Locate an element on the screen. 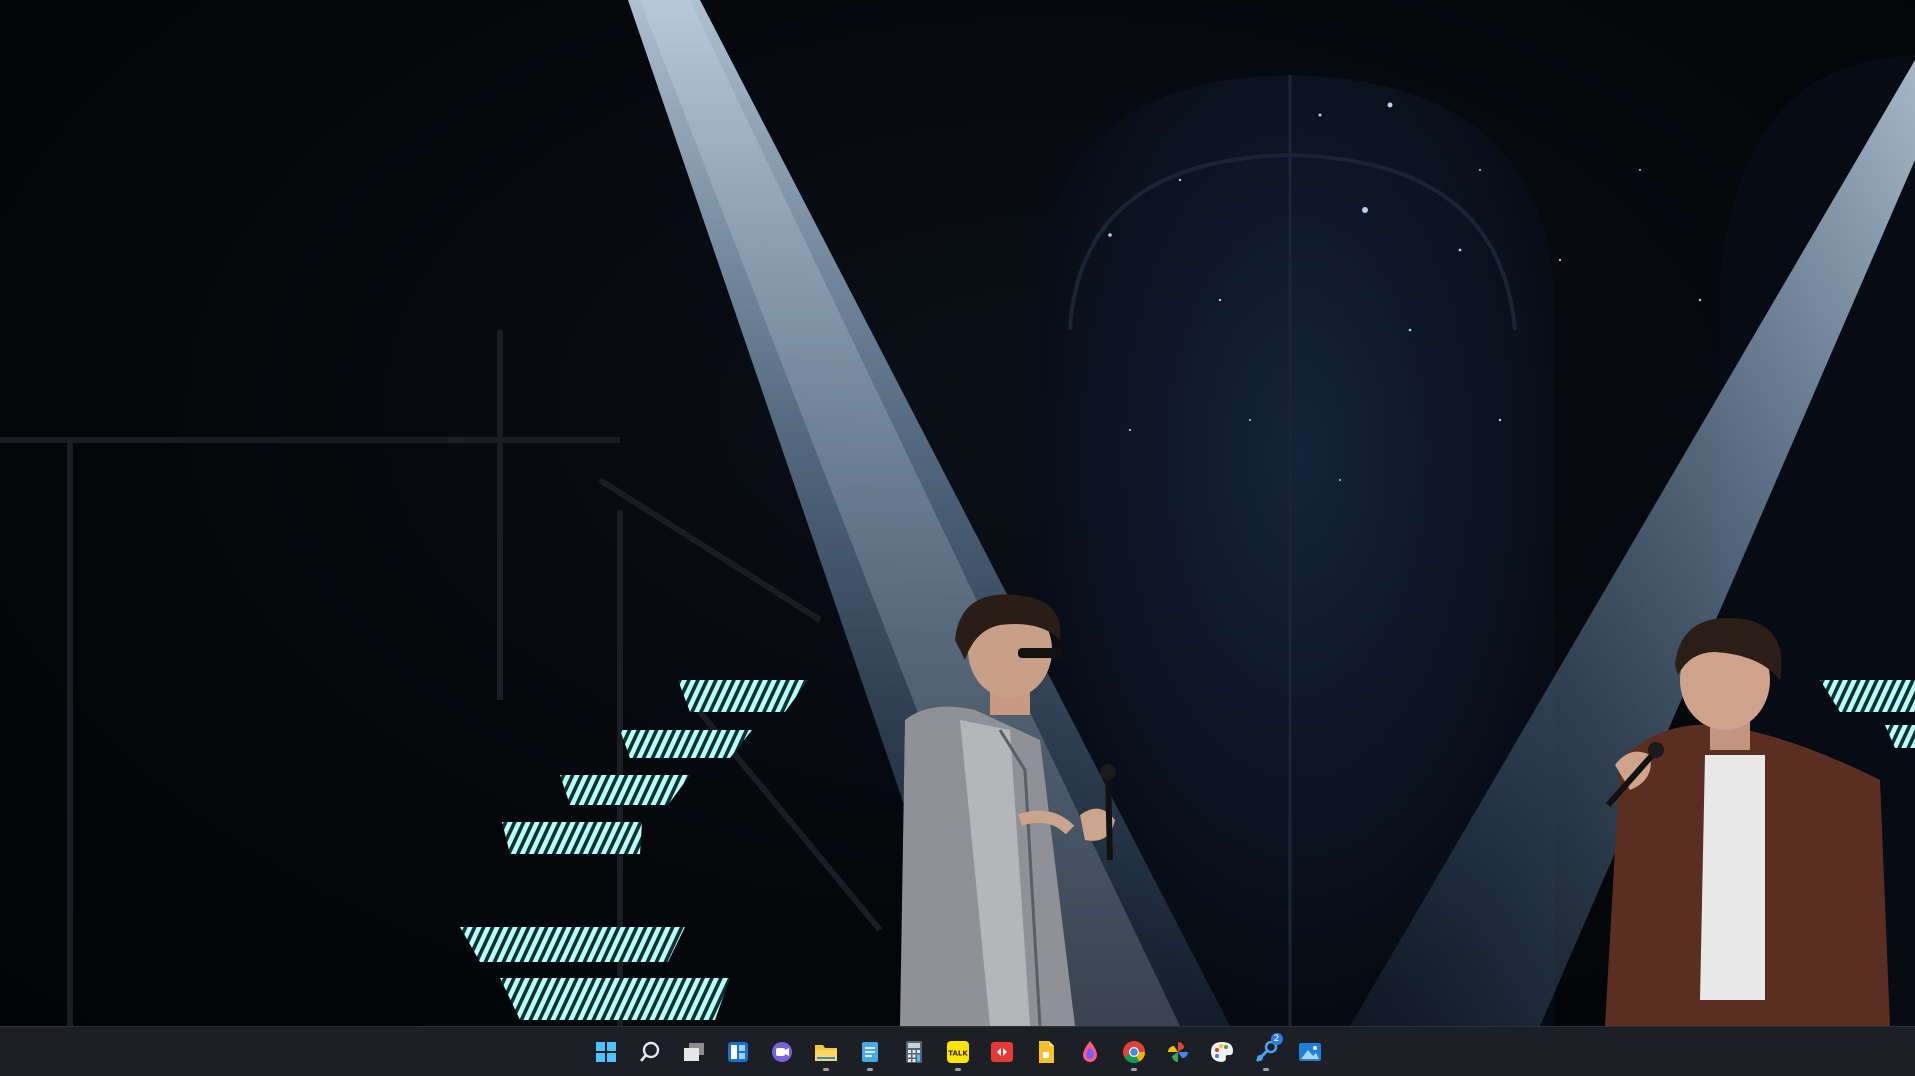 The image size is (1915, 1076). search-button is located at coordinates (650, 1052).